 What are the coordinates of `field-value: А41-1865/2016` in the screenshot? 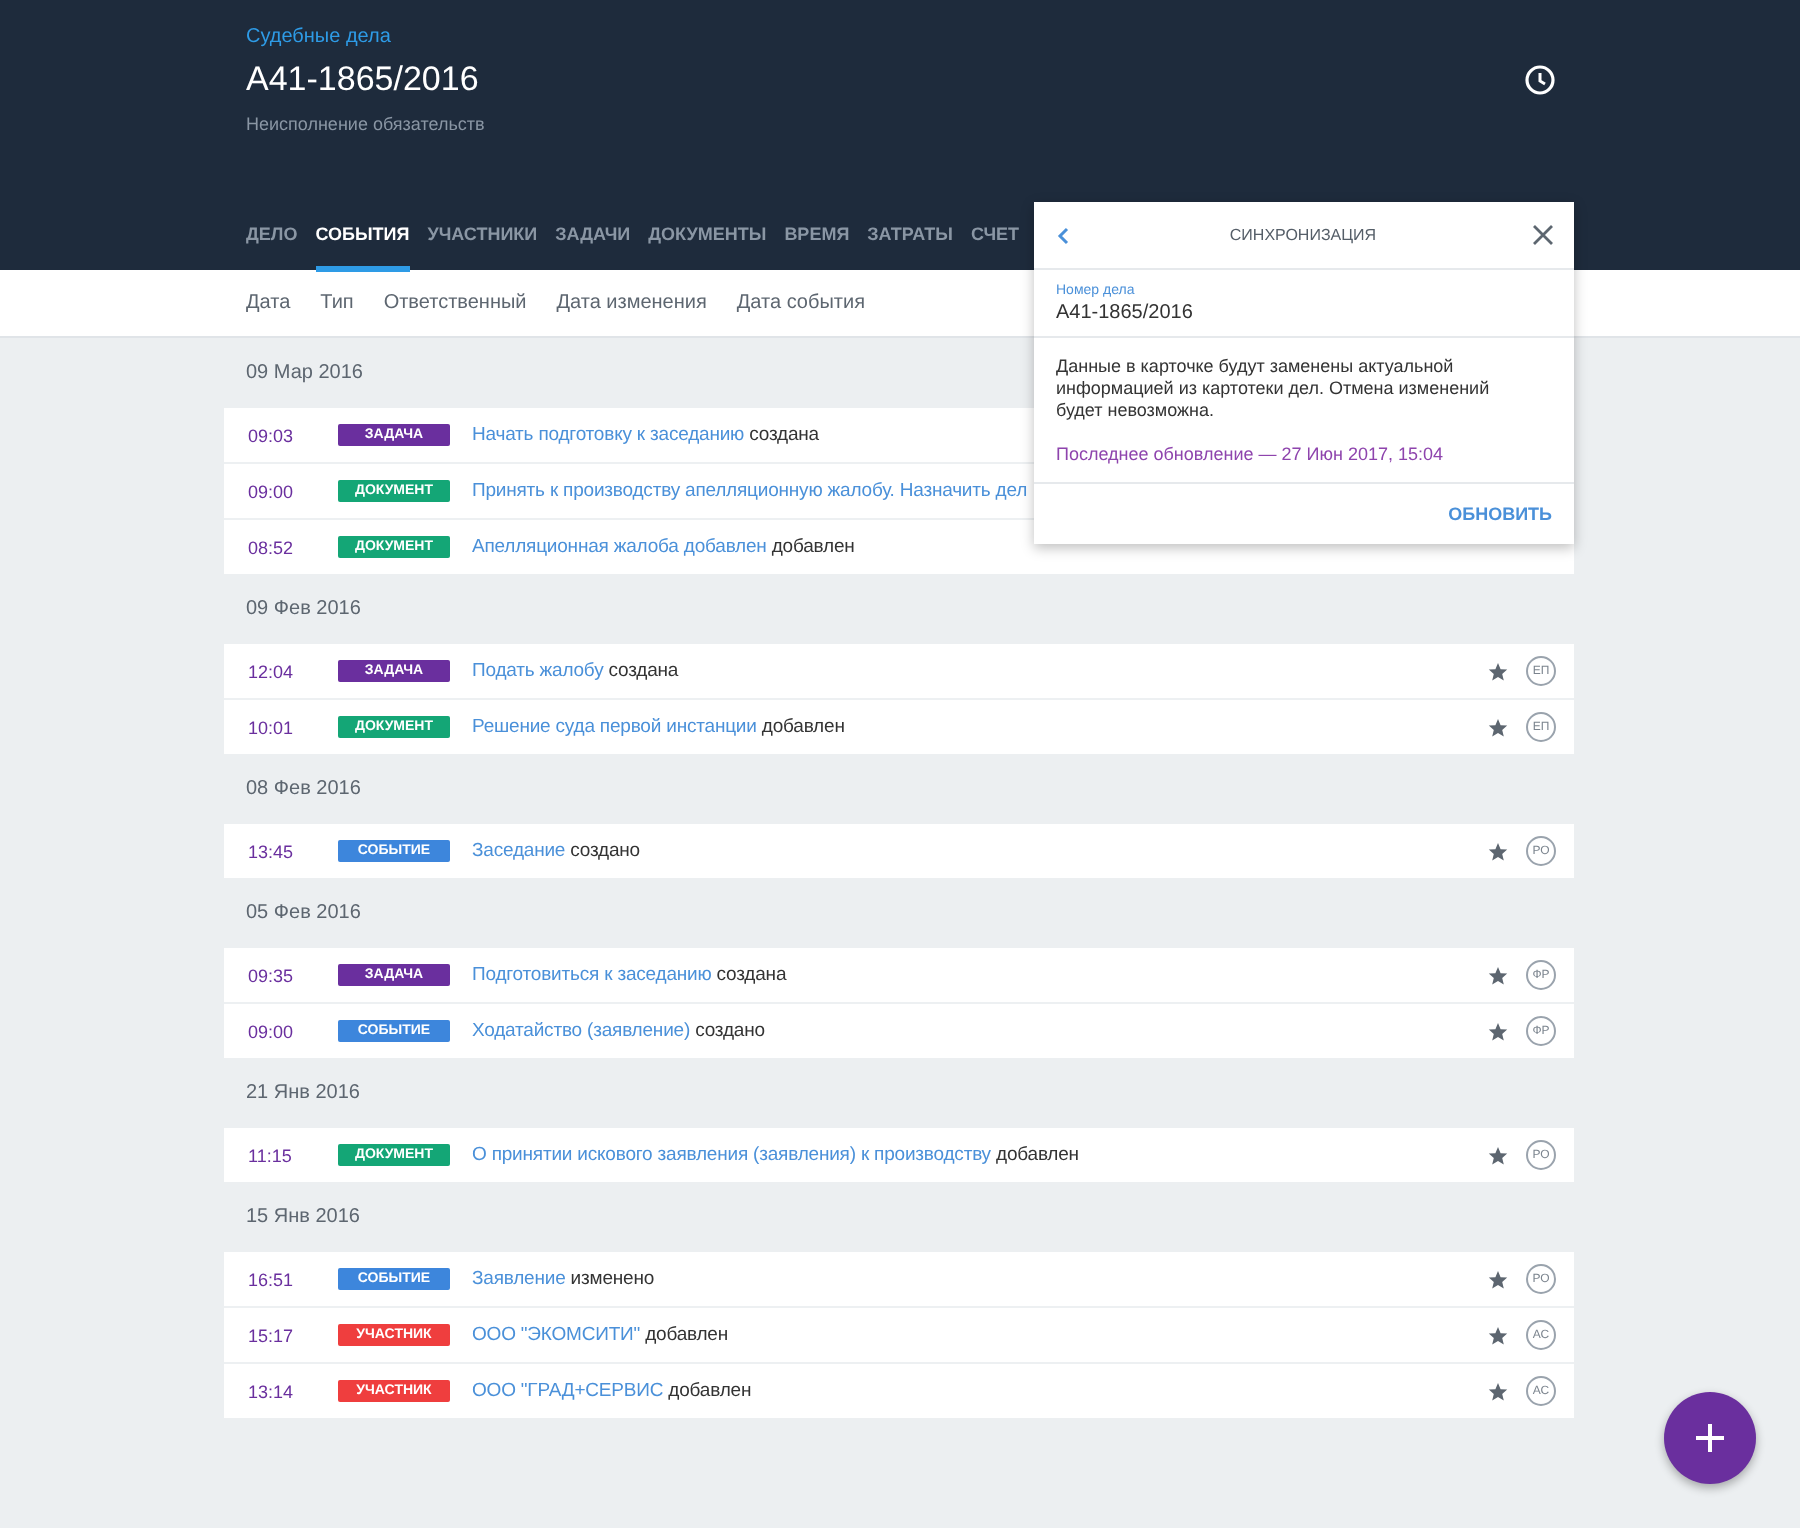 It's located at (1125, 313).